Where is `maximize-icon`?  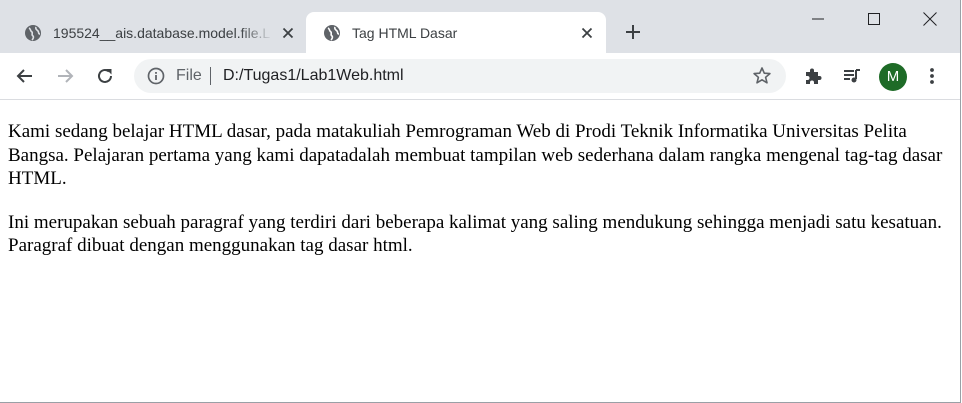 maximize-icon is located at coordinates (874, 19).